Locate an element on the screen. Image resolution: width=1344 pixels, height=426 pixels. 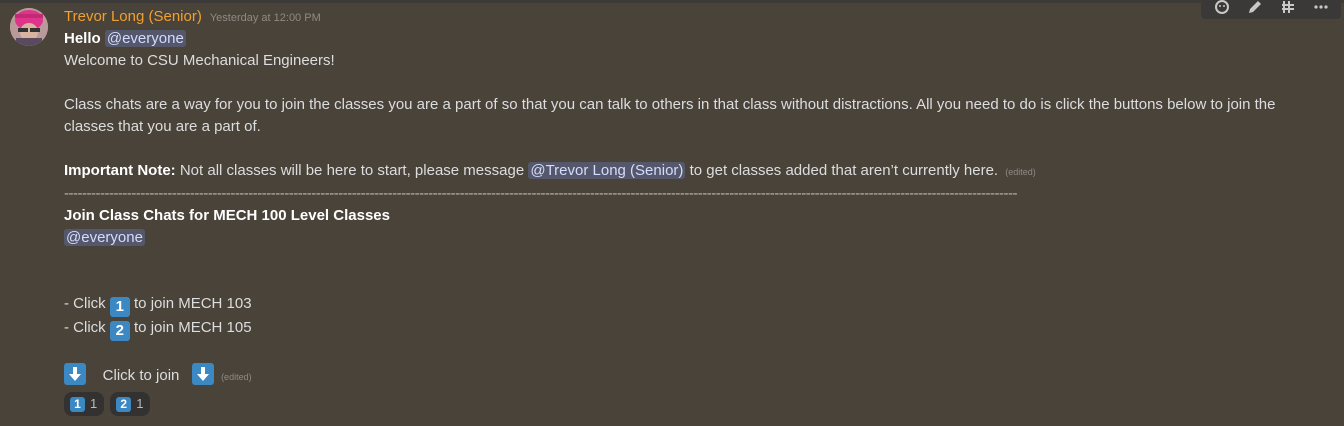
everyone-mention: @everyone is located at coordinates (145, 38).